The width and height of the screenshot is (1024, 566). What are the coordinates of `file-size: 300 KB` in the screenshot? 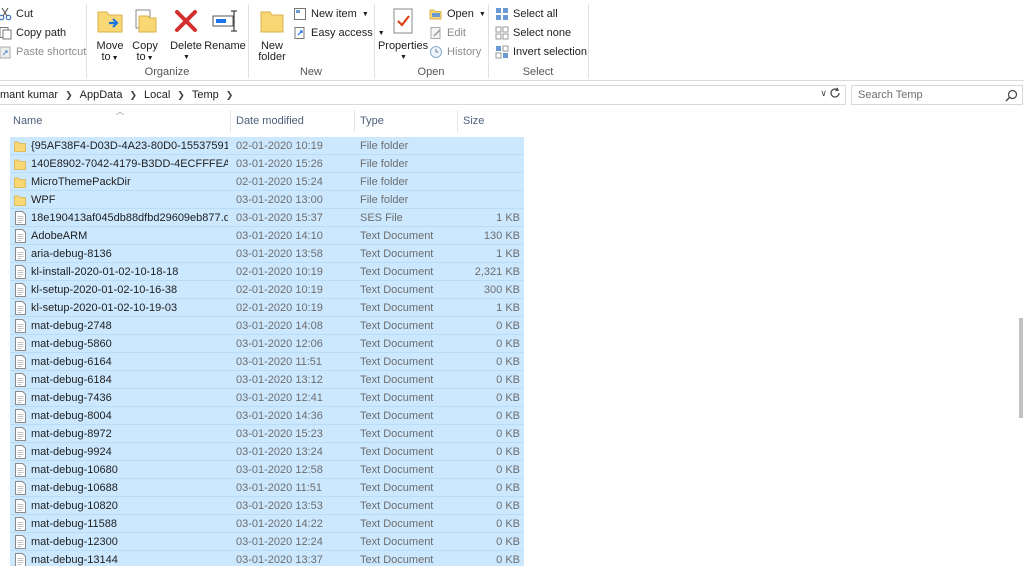 It's located at (501, 290).